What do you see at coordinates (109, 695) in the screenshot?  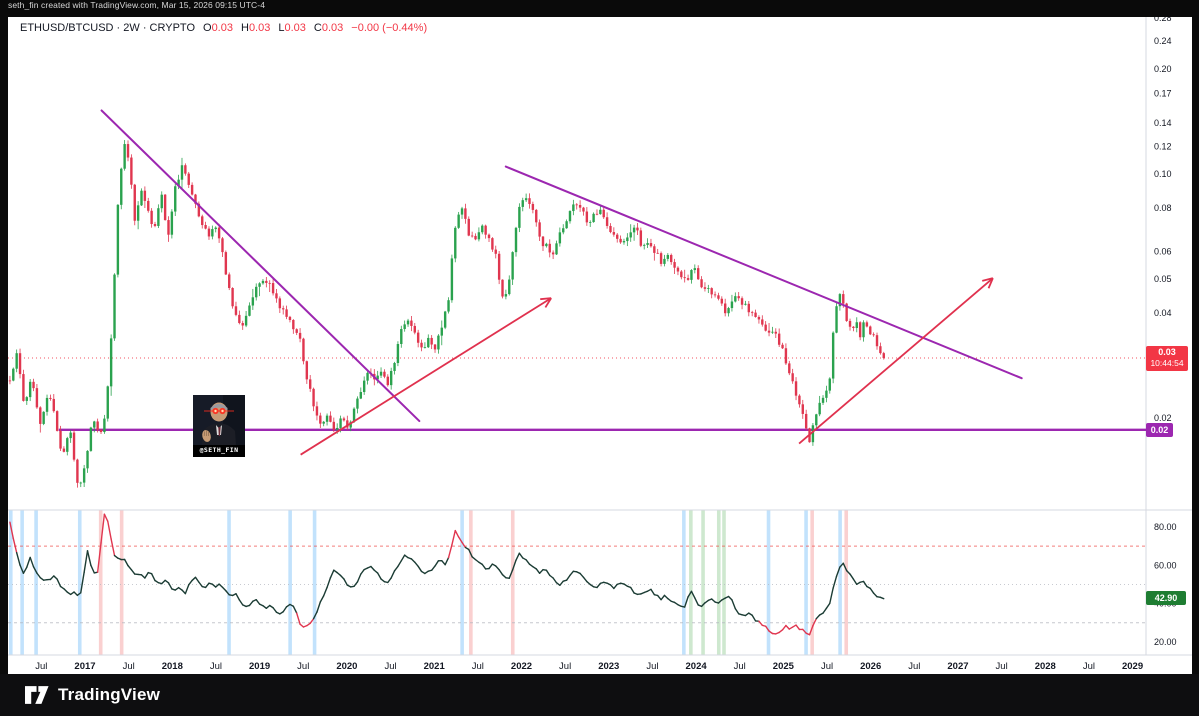 I see `tradingview-wordmark: TradingView` at bounding box center [109, 695].